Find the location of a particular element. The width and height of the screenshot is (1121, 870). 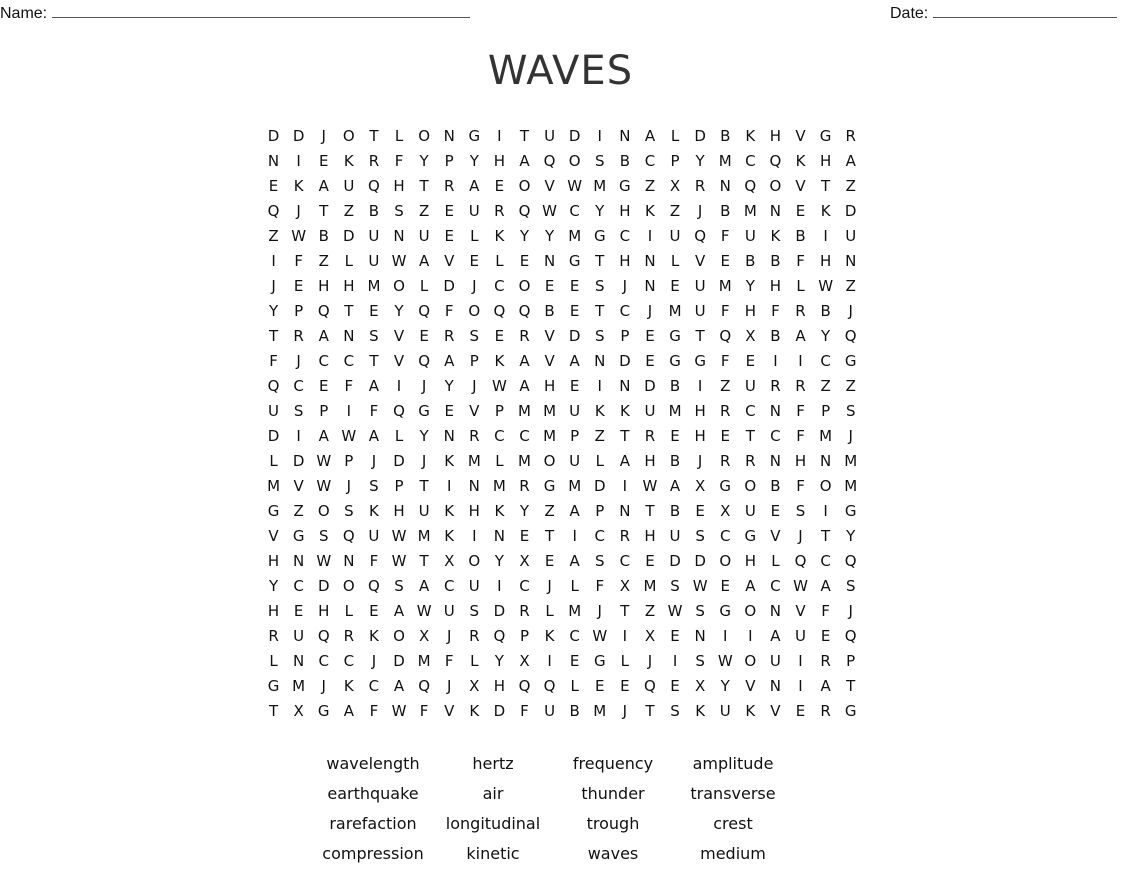

grid-letter: F is located at coordinates (800, 411).